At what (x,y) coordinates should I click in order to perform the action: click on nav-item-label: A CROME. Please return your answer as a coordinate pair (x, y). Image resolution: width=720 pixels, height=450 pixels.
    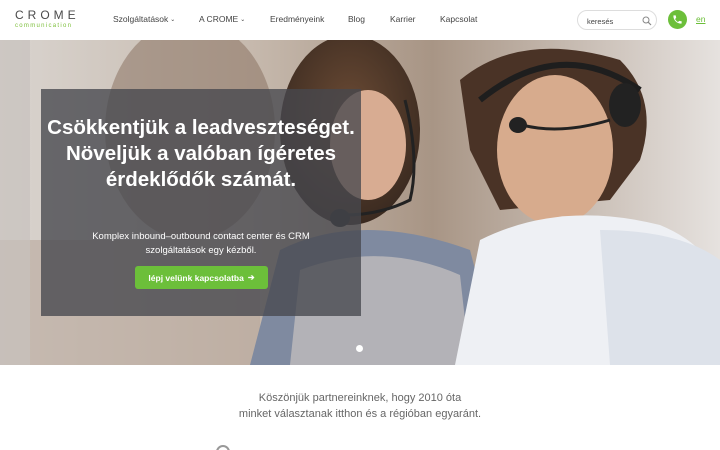
    Looking at the image, I should click on (219, 19).